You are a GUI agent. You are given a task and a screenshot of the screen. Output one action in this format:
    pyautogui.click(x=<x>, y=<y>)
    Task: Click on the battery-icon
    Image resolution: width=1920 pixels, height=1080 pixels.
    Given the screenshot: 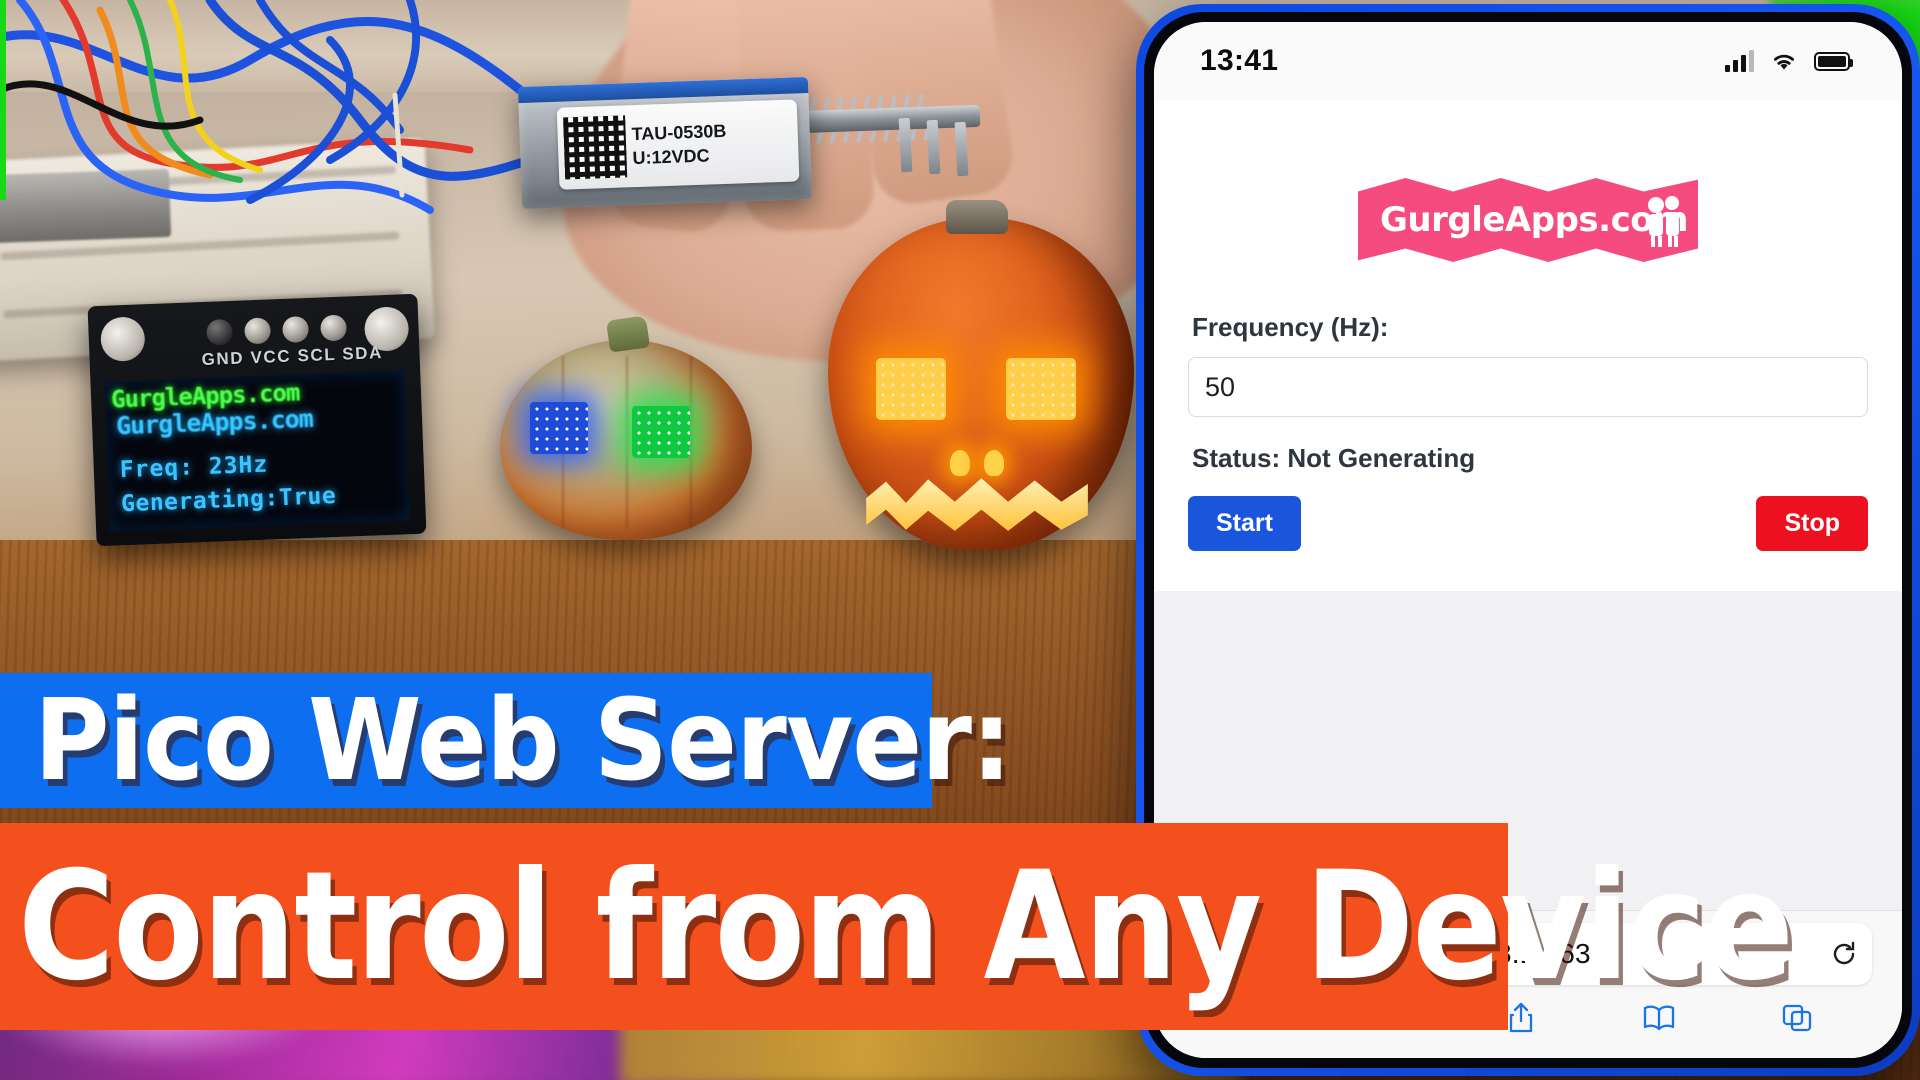 What is the action you would take?
    pyautogui.click(x=1833, y=61)
    